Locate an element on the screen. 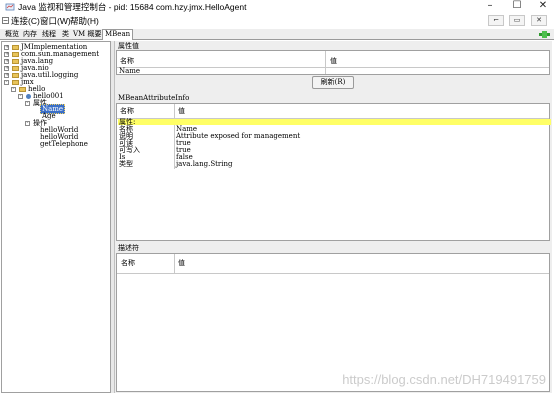  java-app-icon is located at coordinates (10, 7).